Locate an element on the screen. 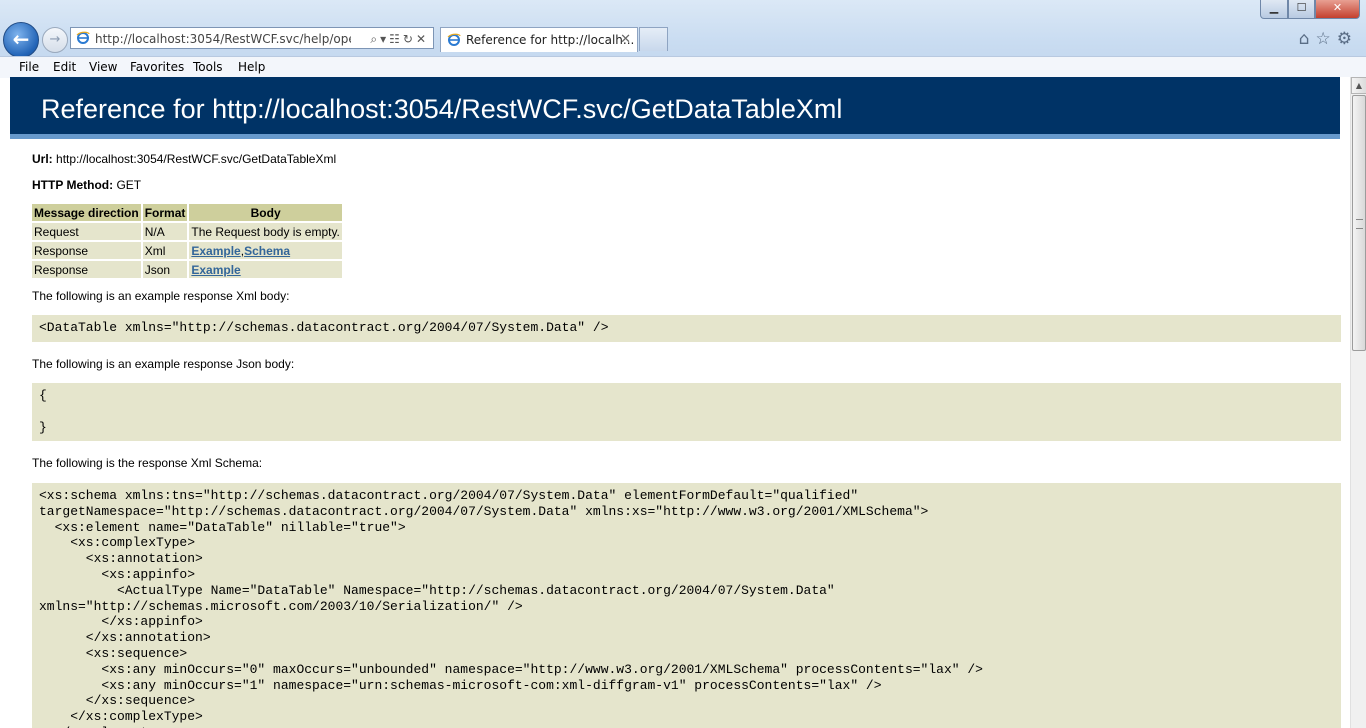  forward-arrow-icon: → is located at coordinates (55, 39).